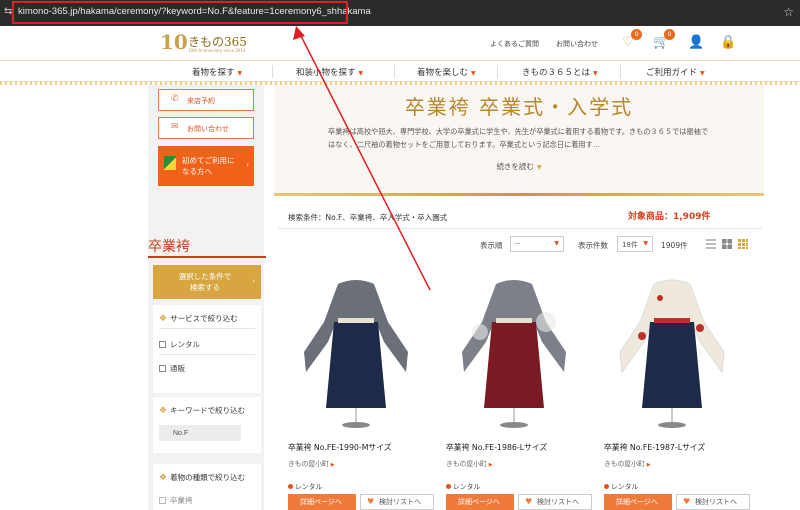 This screenshot has height=510, width=800. I want to click on logo-subtitle: 10th Anniversary since 2014, so click(217, 50).